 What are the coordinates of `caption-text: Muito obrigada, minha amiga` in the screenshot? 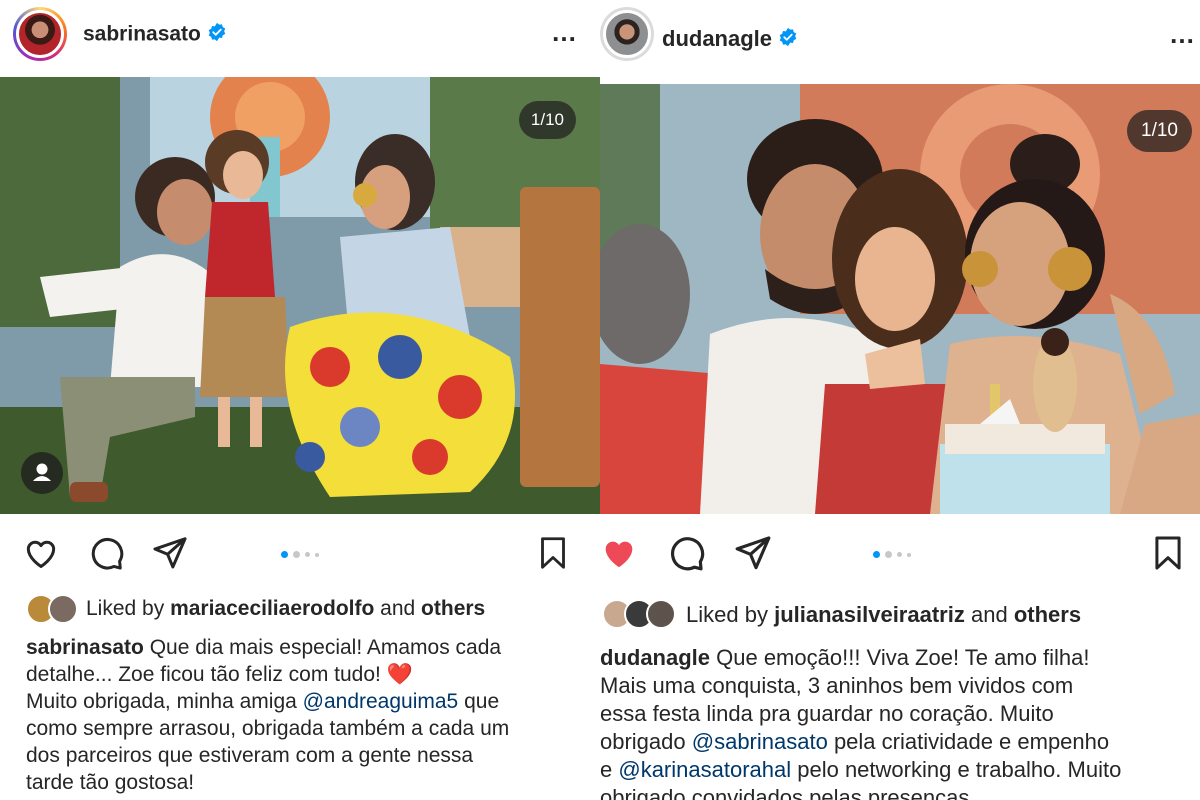 It's located at (164, 701).